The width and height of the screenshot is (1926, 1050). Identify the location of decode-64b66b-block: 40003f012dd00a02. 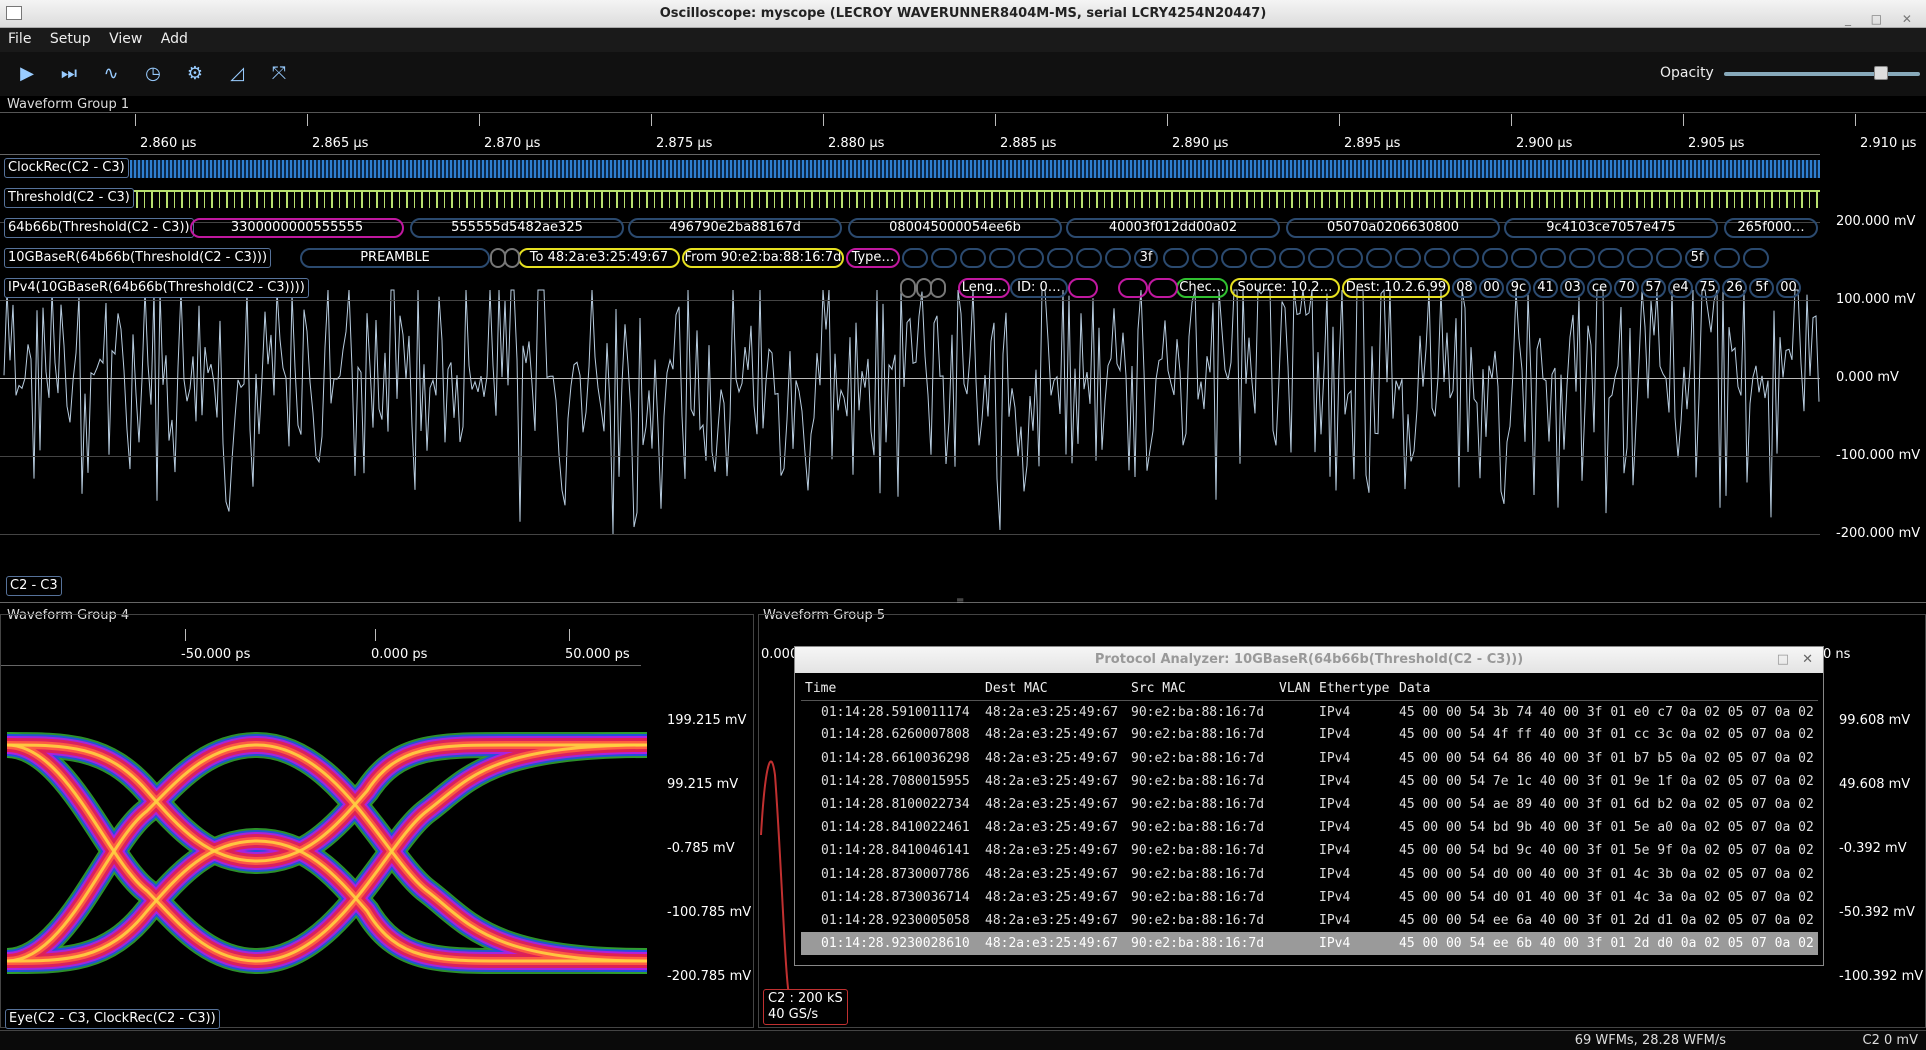
(1173, 228).